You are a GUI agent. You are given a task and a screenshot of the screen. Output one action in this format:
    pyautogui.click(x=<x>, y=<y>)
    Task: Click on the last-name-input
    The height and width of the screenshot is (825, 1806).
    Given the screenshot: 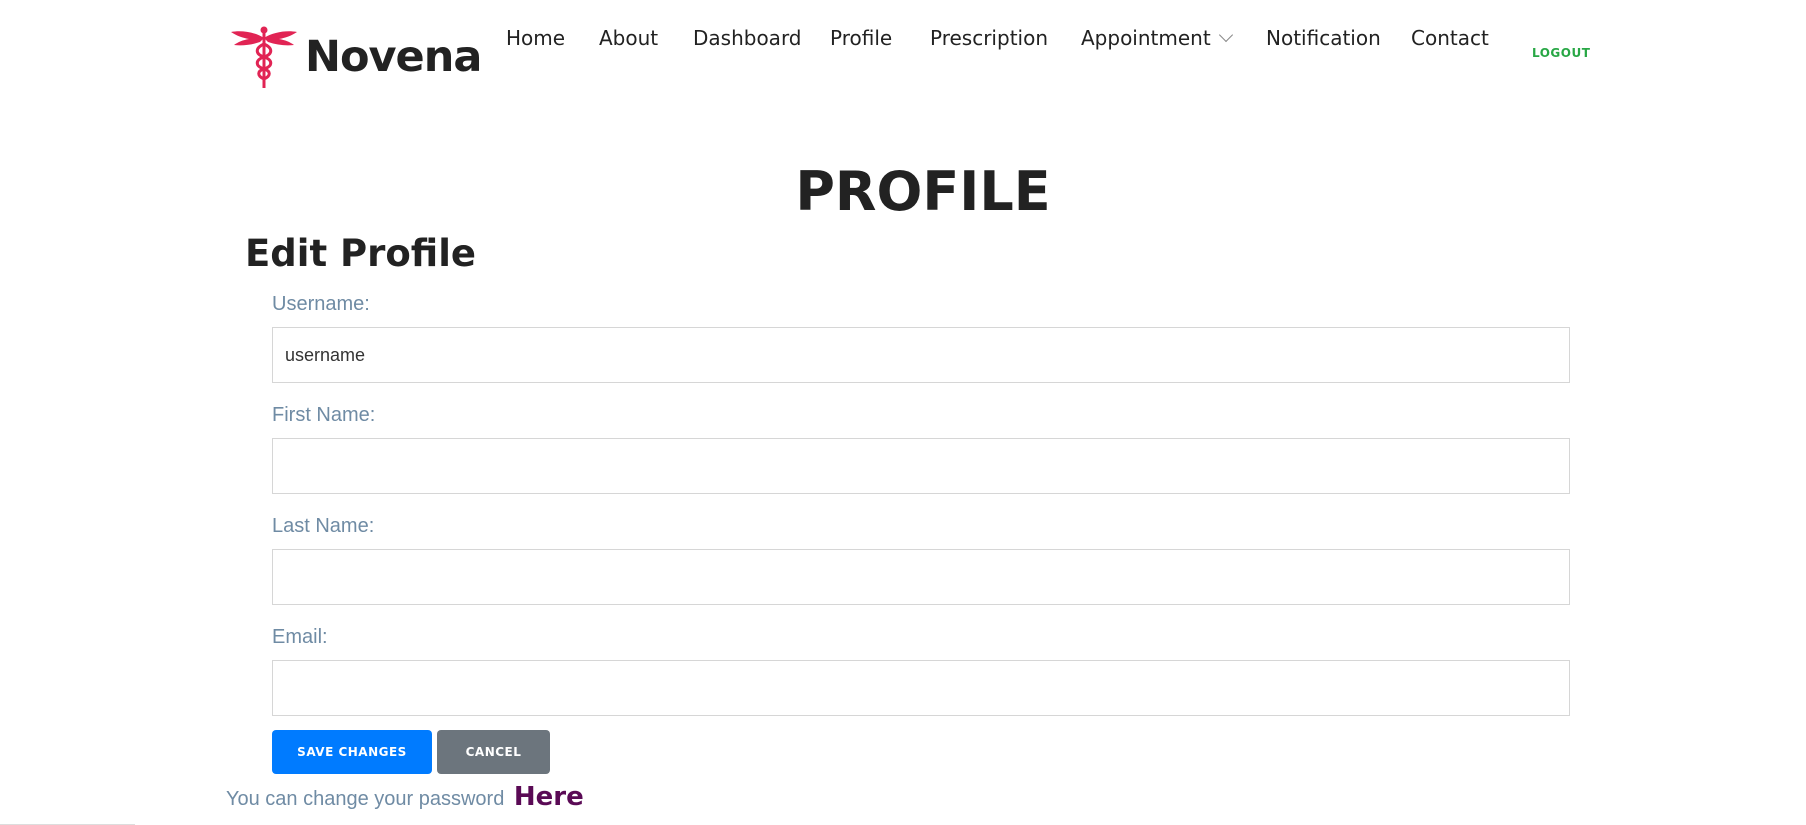 What is the action you would take?
    pyautogui.click(x=921, y=577)
    